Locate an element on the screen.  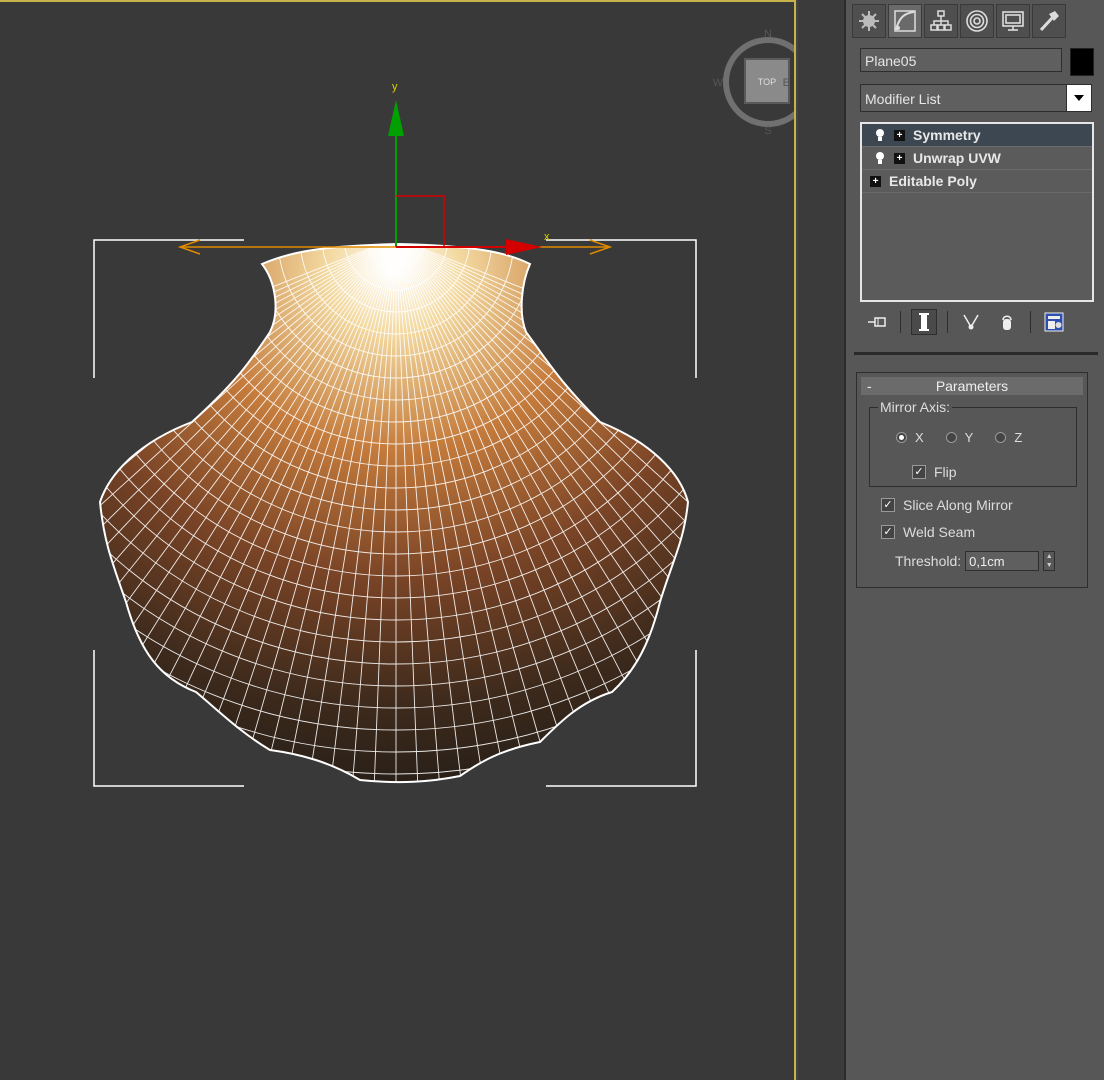
flip-label: Flip is located at coordinates (945, 472).